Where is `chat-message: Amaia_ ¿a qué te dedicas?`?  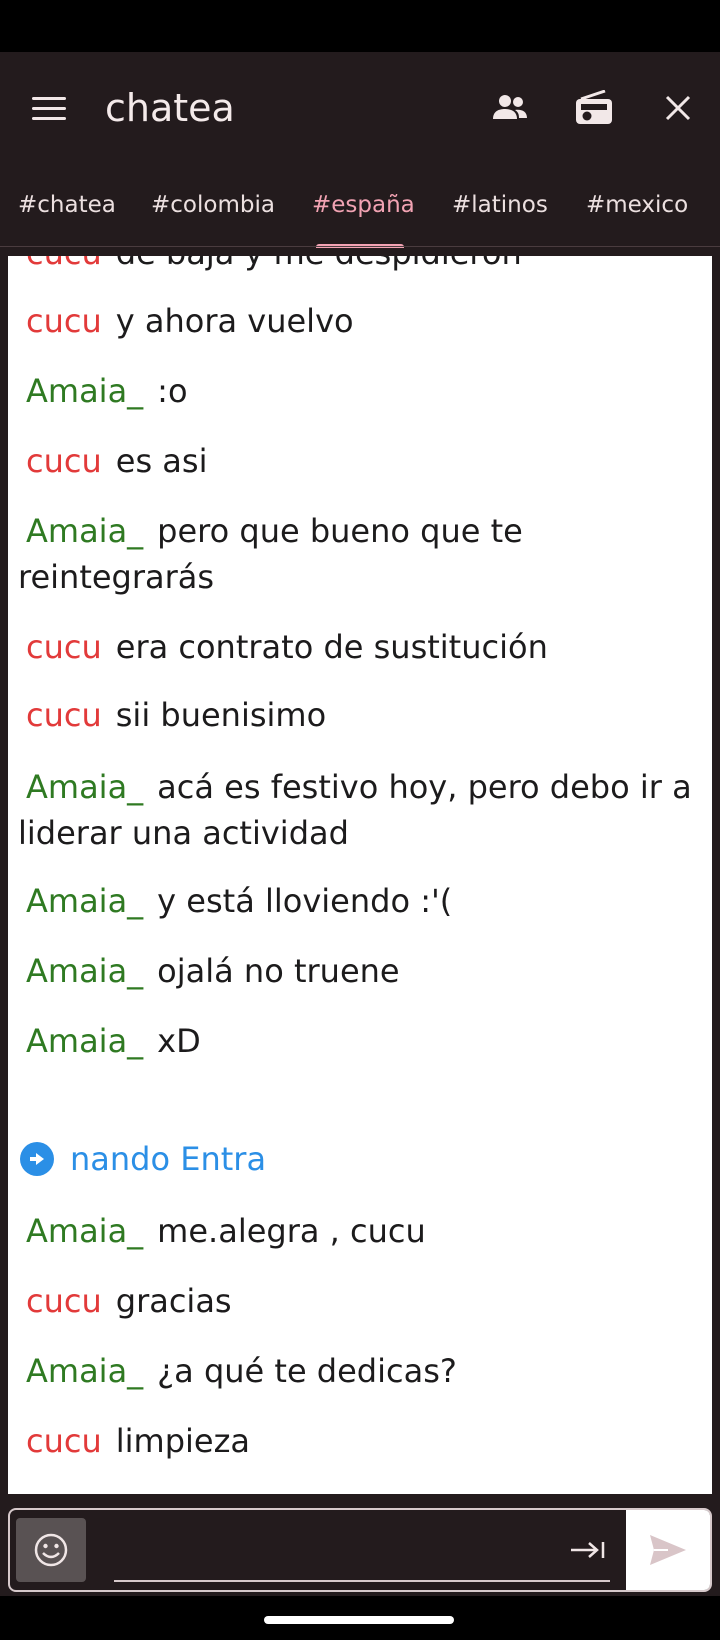
chat-message: Amaia_ ¿a qué te dedicas? is located at coordinates (360, 1371).